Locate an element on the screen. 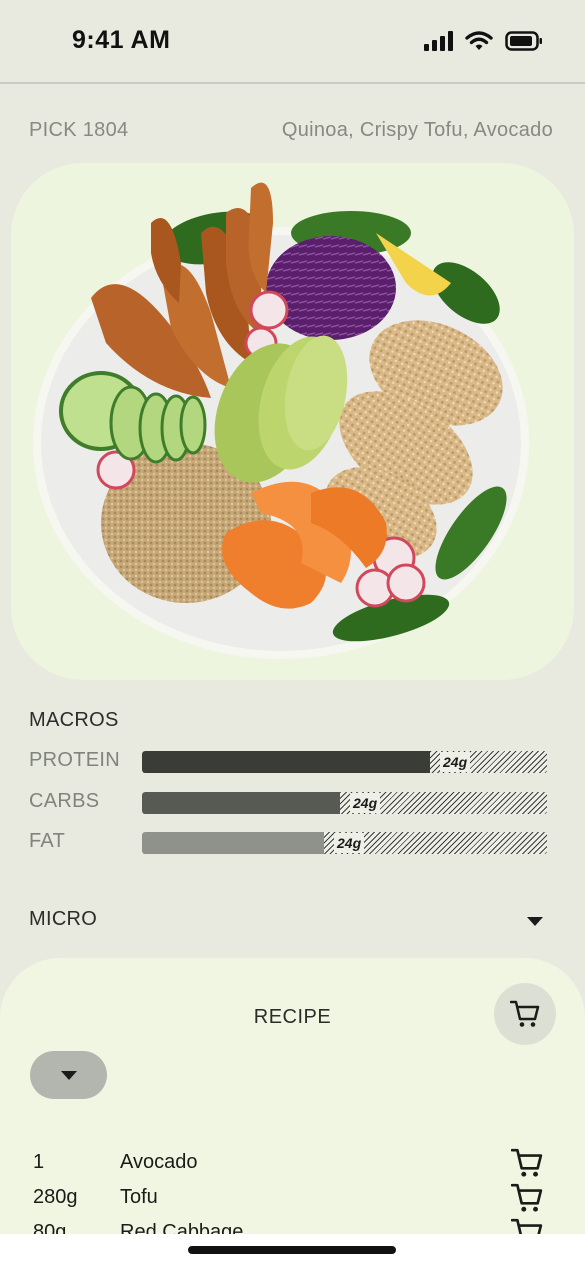  macro-row-carbs: CARBS 24g is located at coordinates (289, 802).